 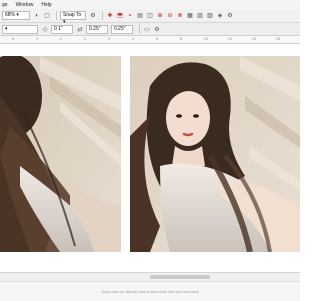 I want to click on zoom-level-value: 68%, so click(x=10, y=15).